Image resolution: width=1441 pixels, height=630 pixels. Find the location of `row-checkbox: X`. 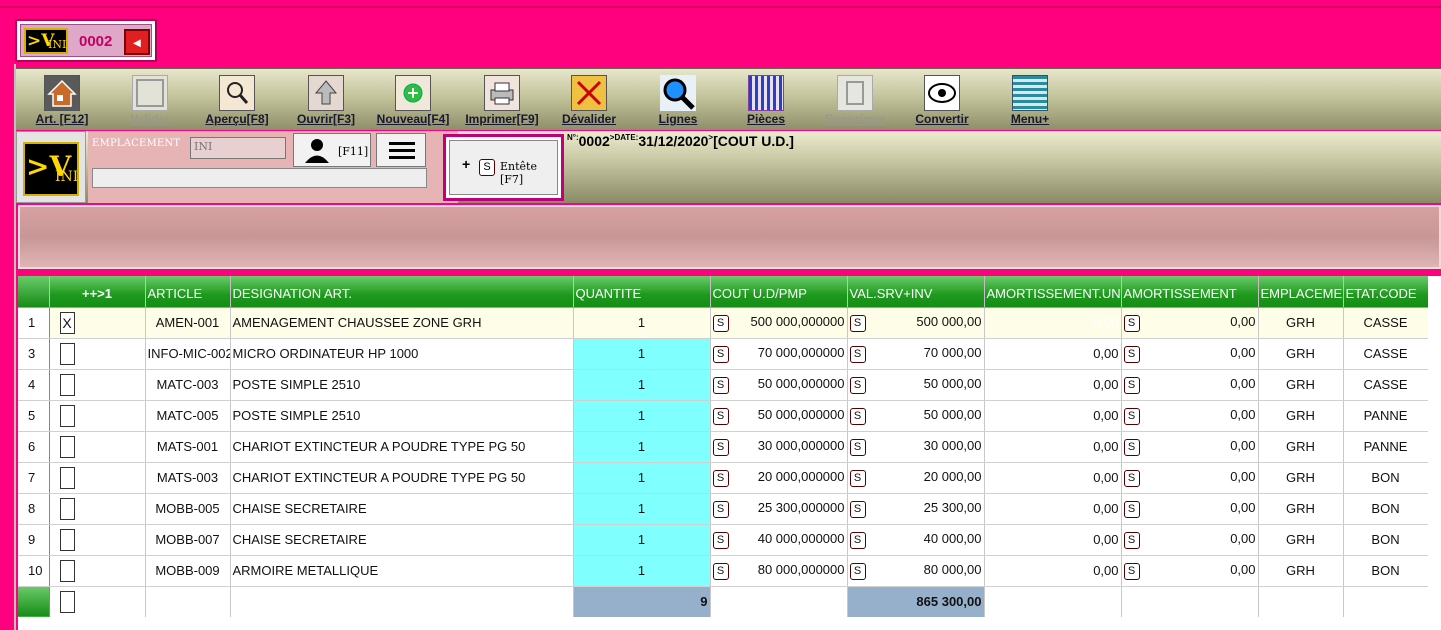

row-checkbox: X is located at coordinates (67, 322).